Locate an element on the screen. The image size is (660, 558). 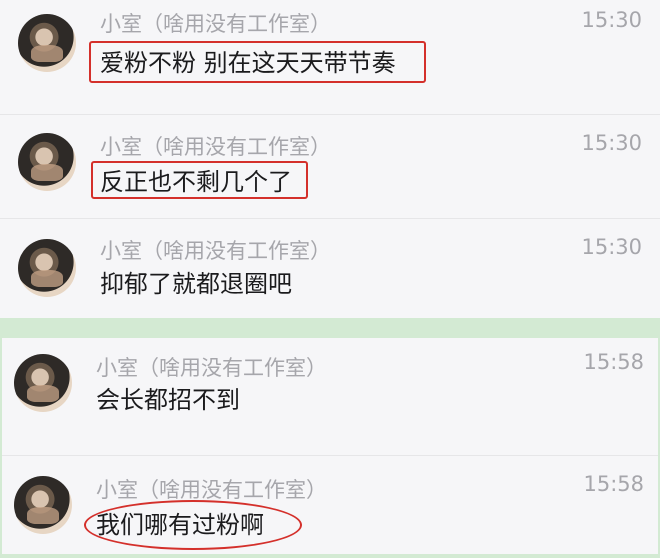
highlight-oval is located at coordinates (193, 525).